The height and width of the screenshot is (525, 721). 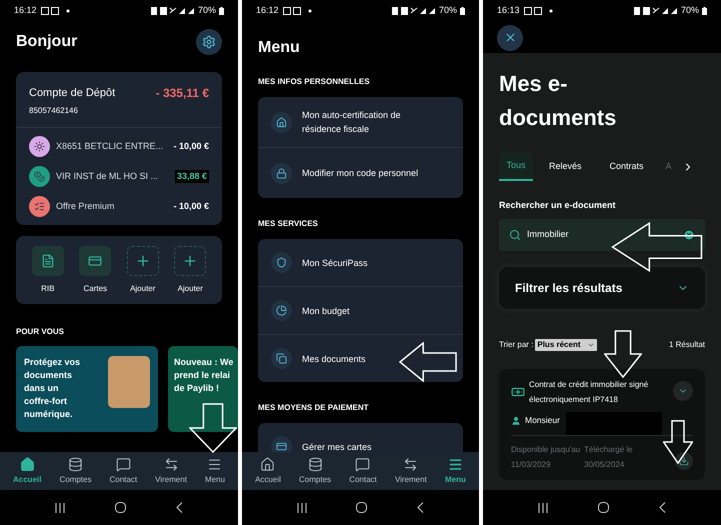 What do you see at coordinates (39, 176) in the screenshot?
I see `coins-icon` at bounding box center [39, 176].